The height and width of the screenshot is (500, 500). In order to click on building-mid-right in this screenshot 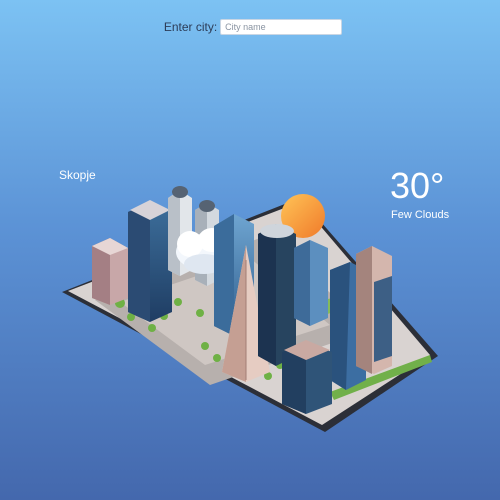, I will do `click(311, 283)`.